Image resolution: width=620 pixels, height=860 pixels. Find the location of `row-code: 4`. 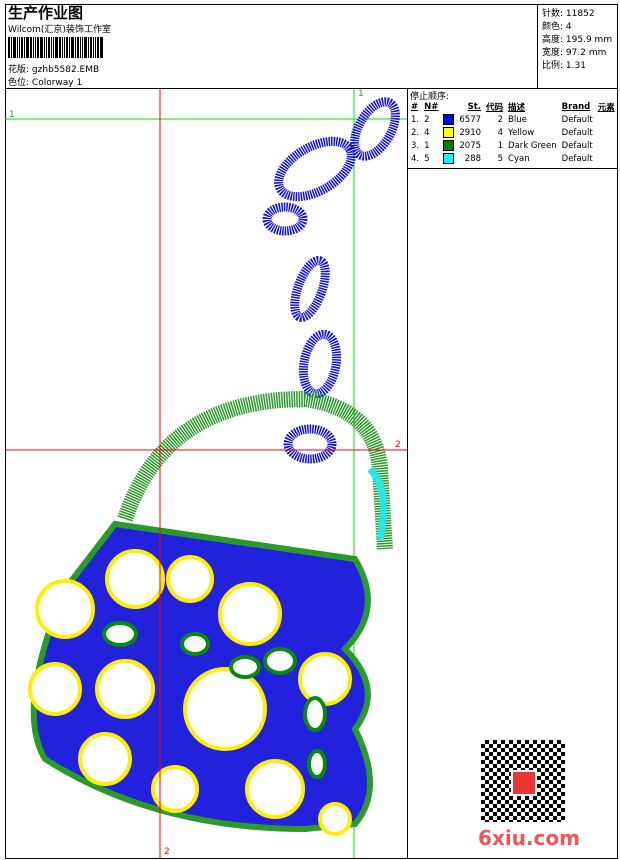

row-code: 4 is located at coordinates (500, 132).